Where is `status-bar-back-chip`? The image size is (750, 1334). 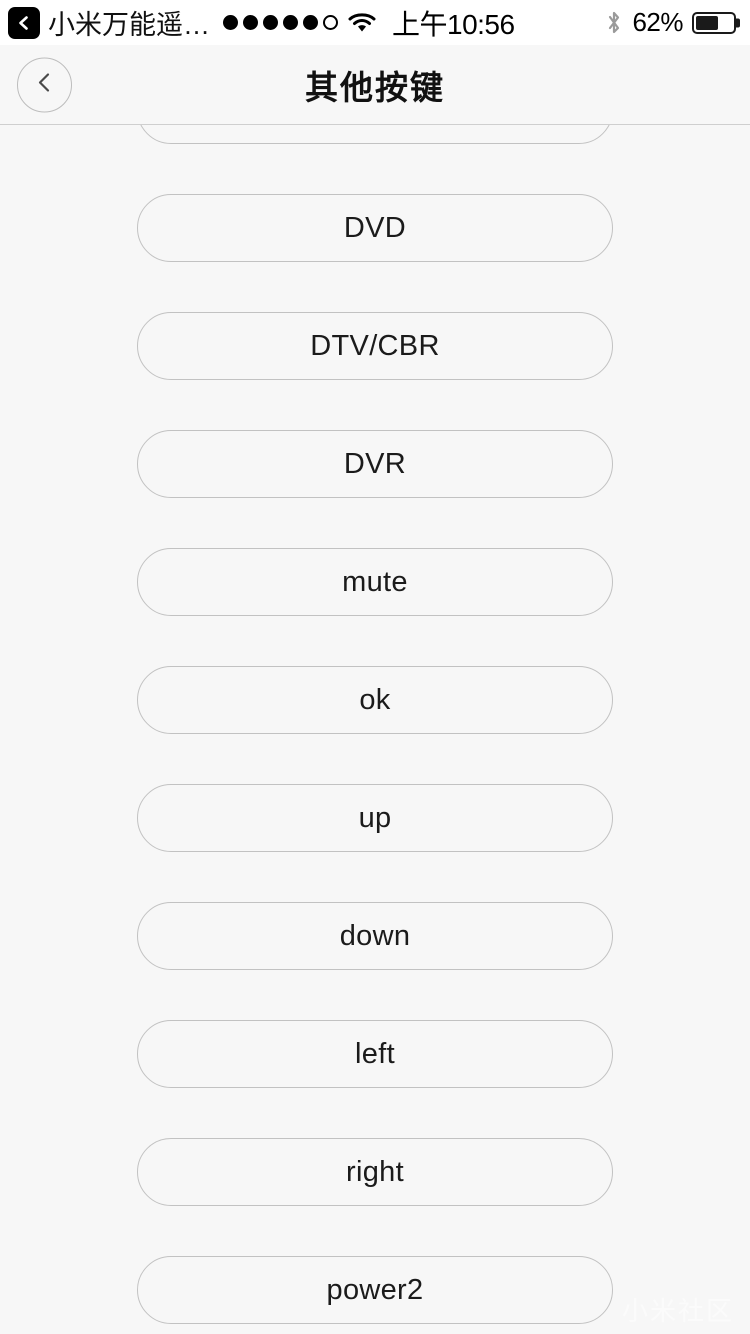
status-bar-back-chip is located at coordinates (24, 22).